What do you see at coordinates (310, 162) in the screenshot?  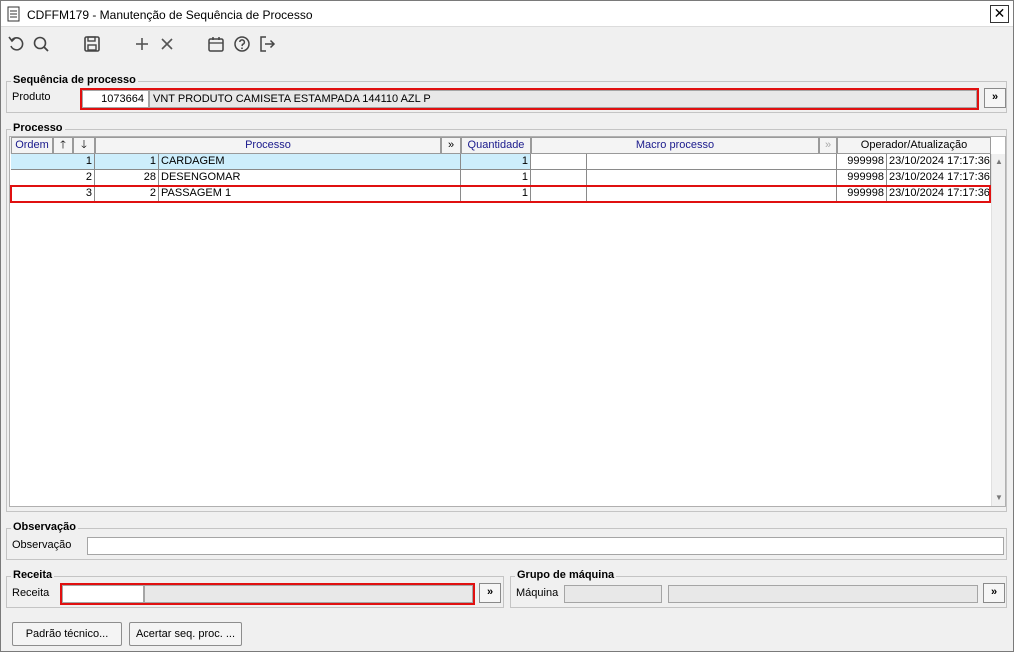 I see `cell-processo: CARDAGEM` at bounding box center [310, 162].